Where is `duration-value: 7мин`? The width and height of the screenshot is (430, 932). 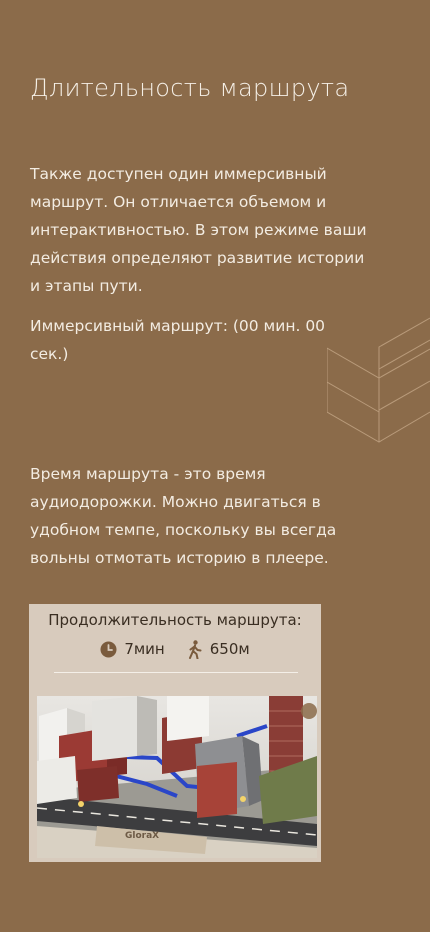
duration-value: 7мин is located at coordinates (144, 649).